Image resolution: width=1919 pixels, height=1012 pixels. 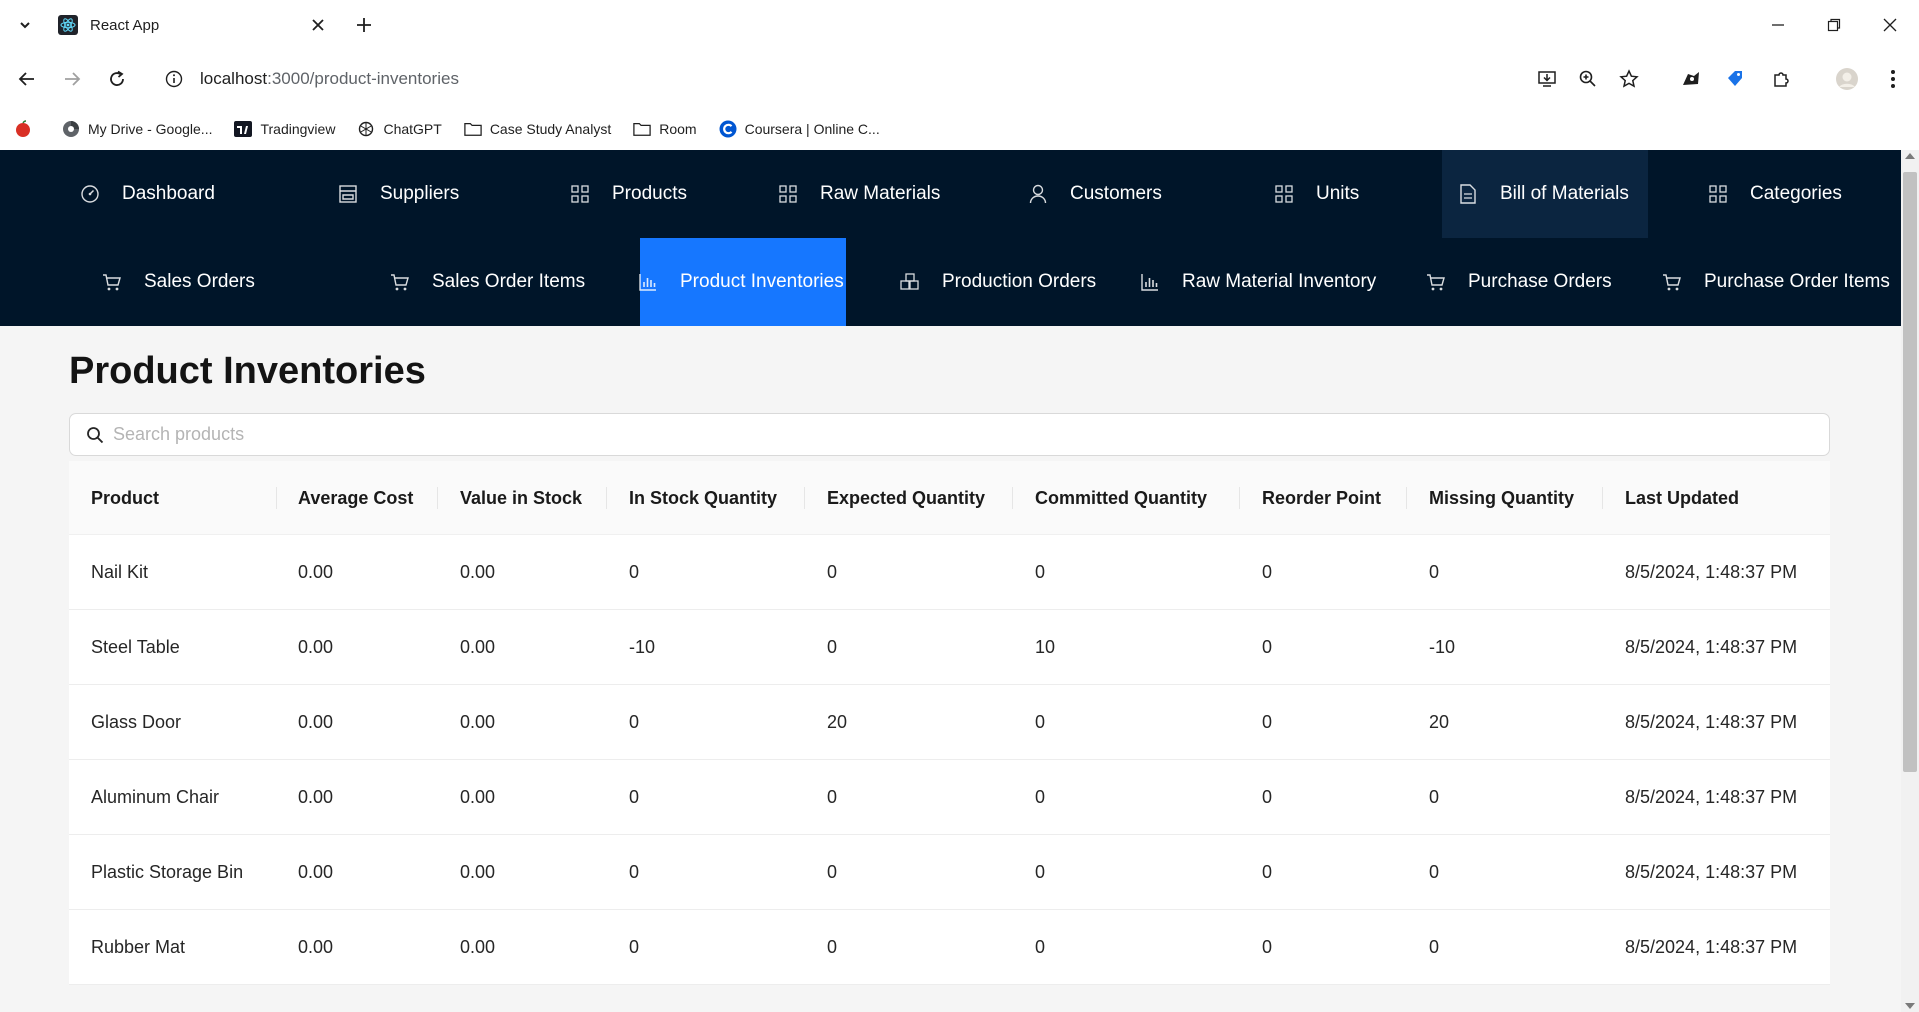 I want to click on nav-label: Products, so click(x=649, y=193).